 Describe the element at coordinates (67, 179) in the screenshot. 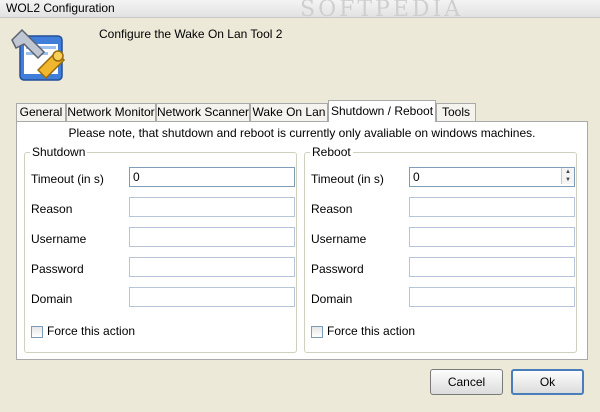

I see `shutdown-timeout-label: Timeout (in s)` at that location.